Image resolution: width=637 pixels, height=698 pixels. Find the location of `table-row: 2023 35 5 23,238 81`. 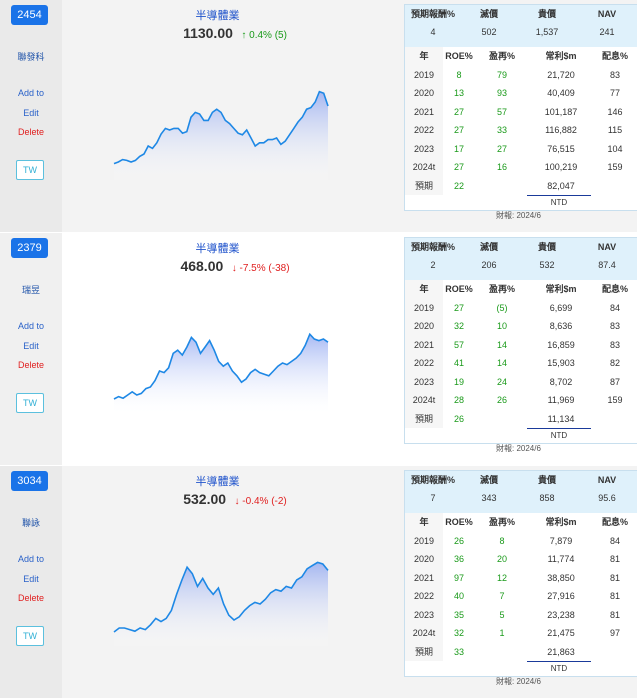

table-row: 2023 35 5 23,238 81 is located at coordinates (521, 614).